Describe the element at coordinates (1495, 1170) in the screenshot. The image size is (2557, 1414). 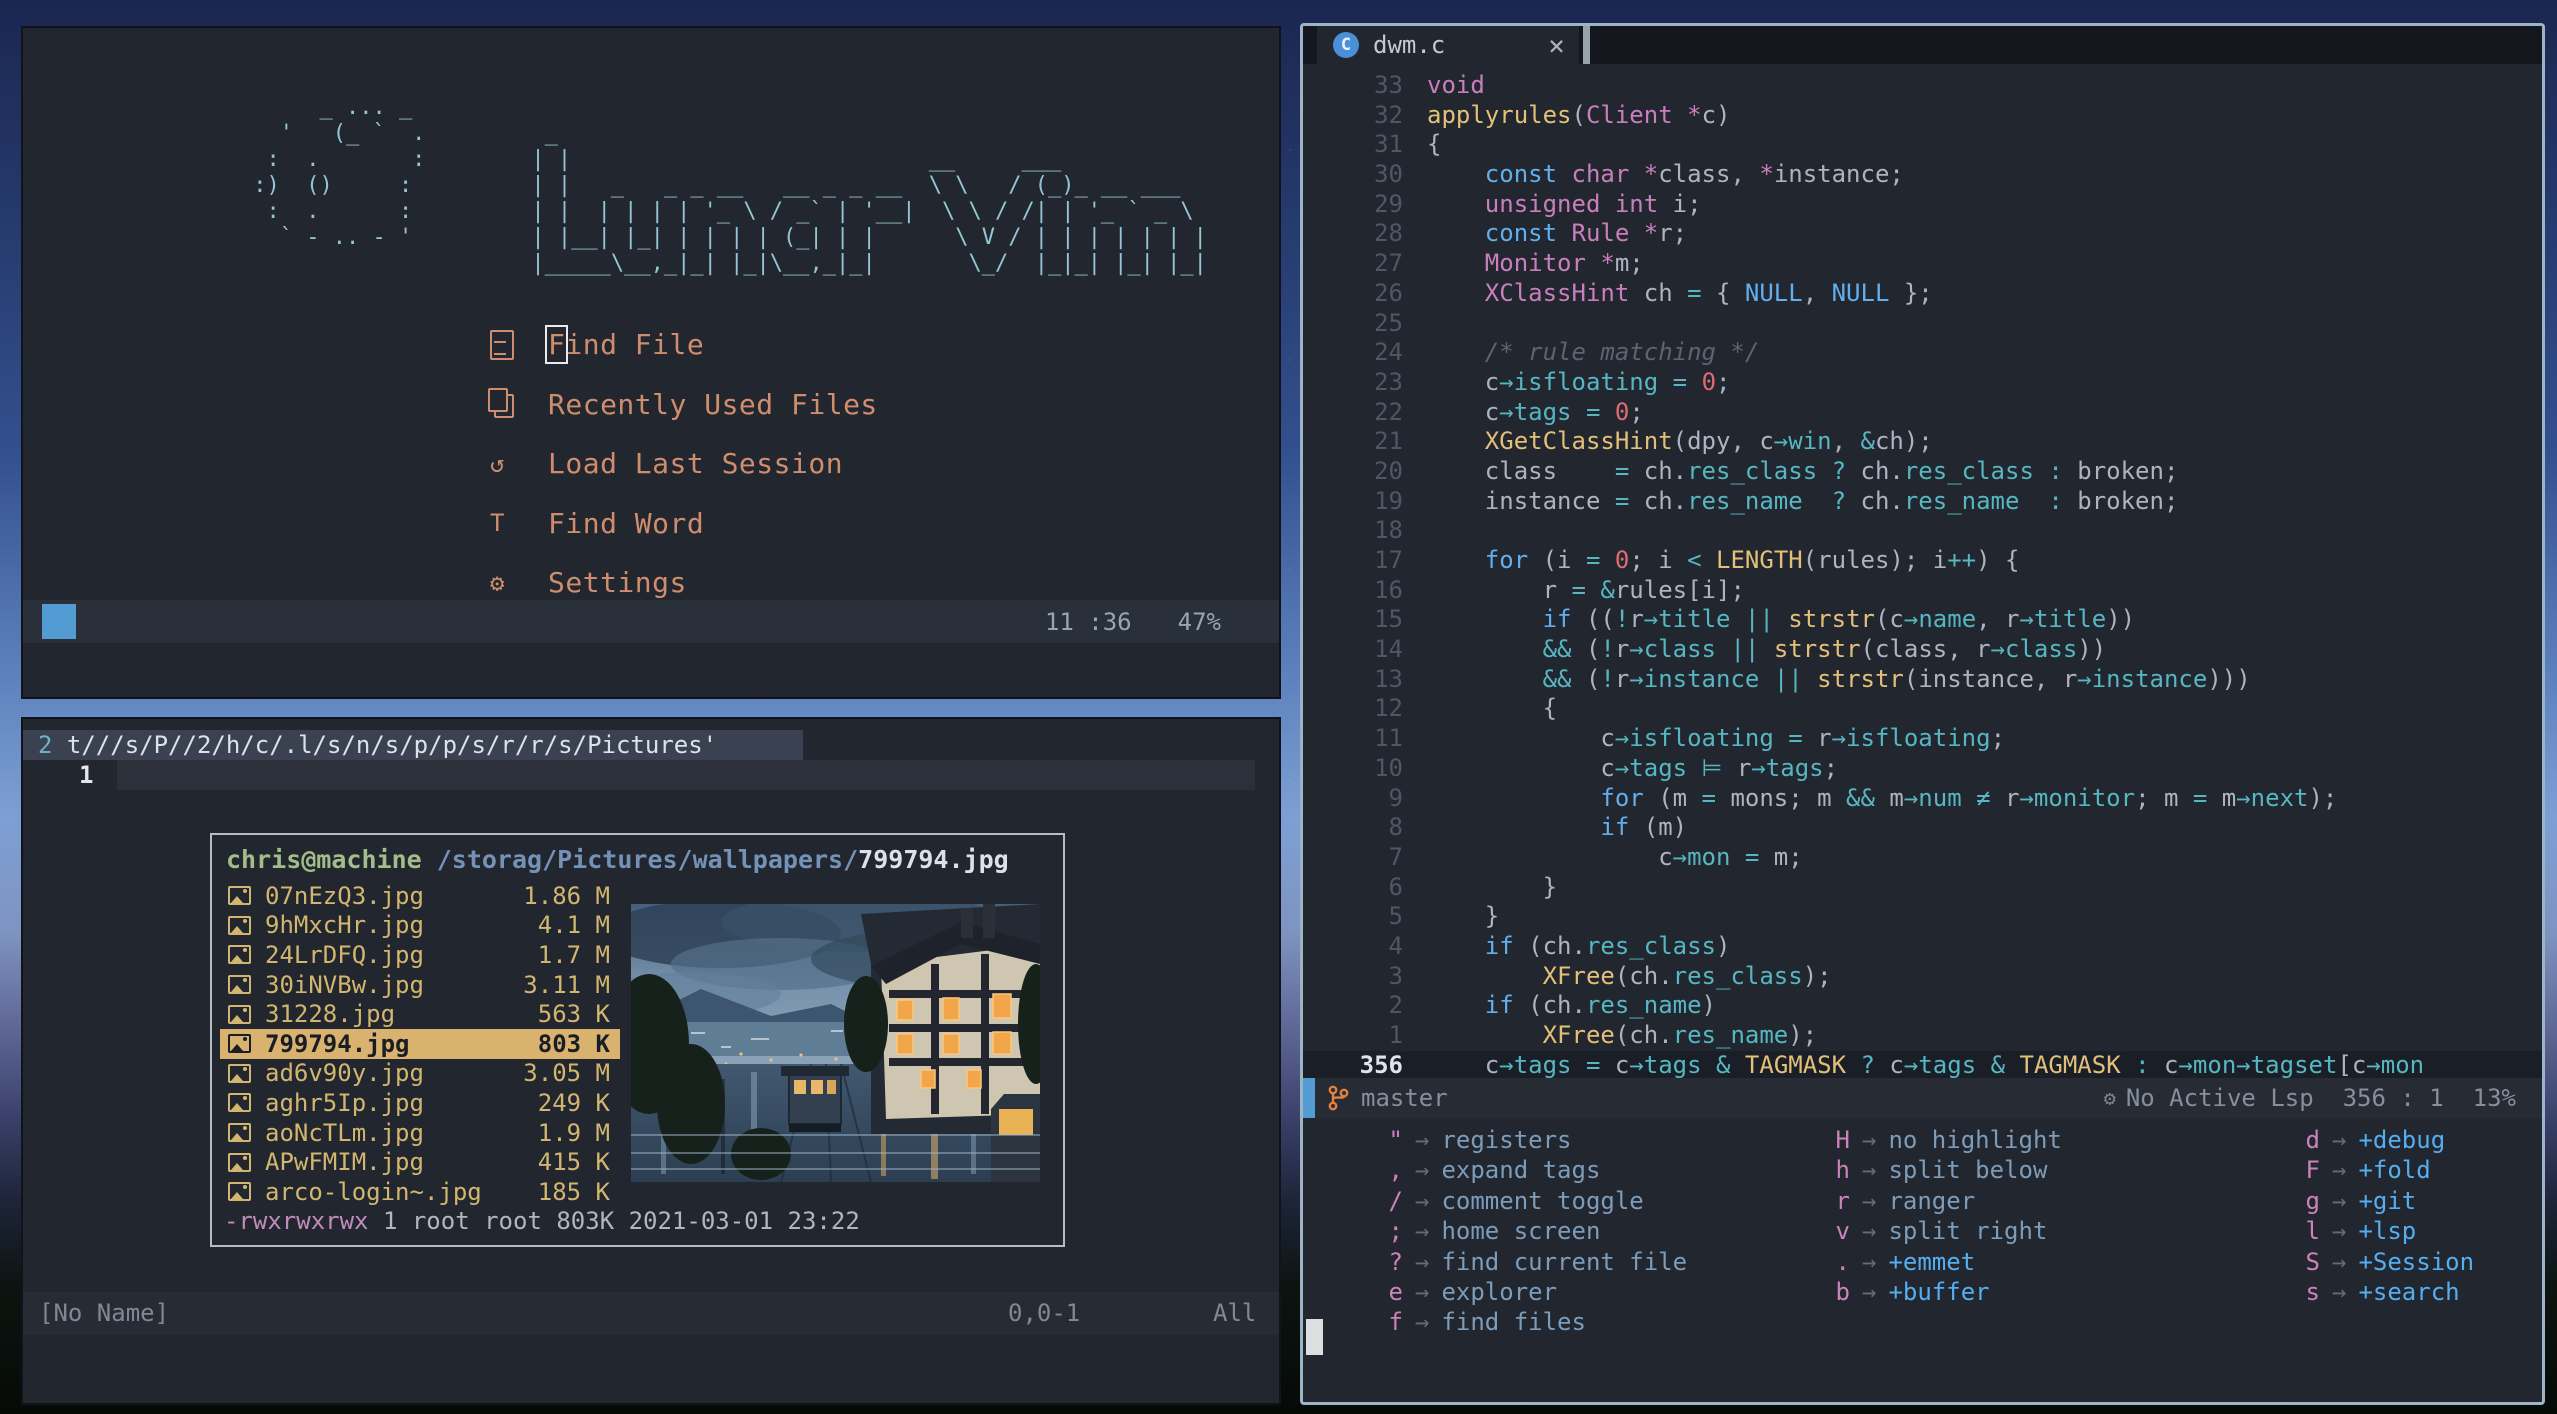
I see `whichkey-binding: , → expand tags` at that location.